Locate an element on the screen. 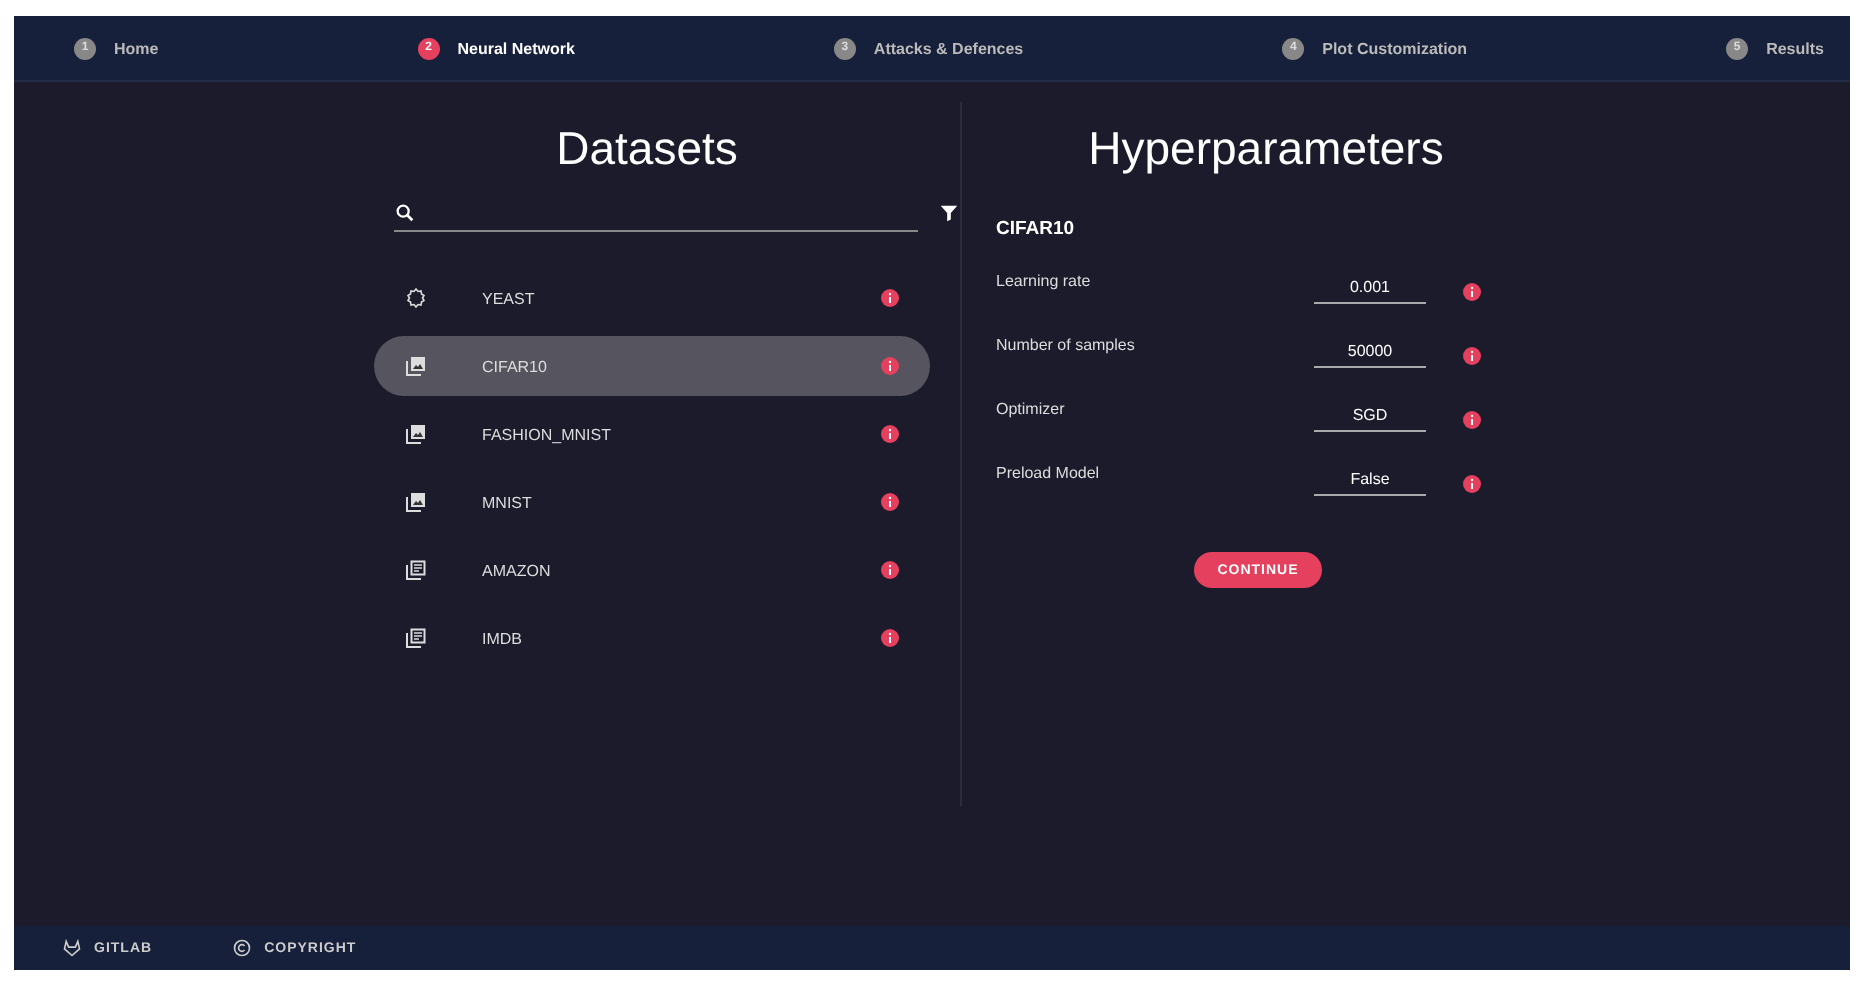 The height and width of the screenshot is (984, 1864). gear-icon is located at coordinates (416, 298).